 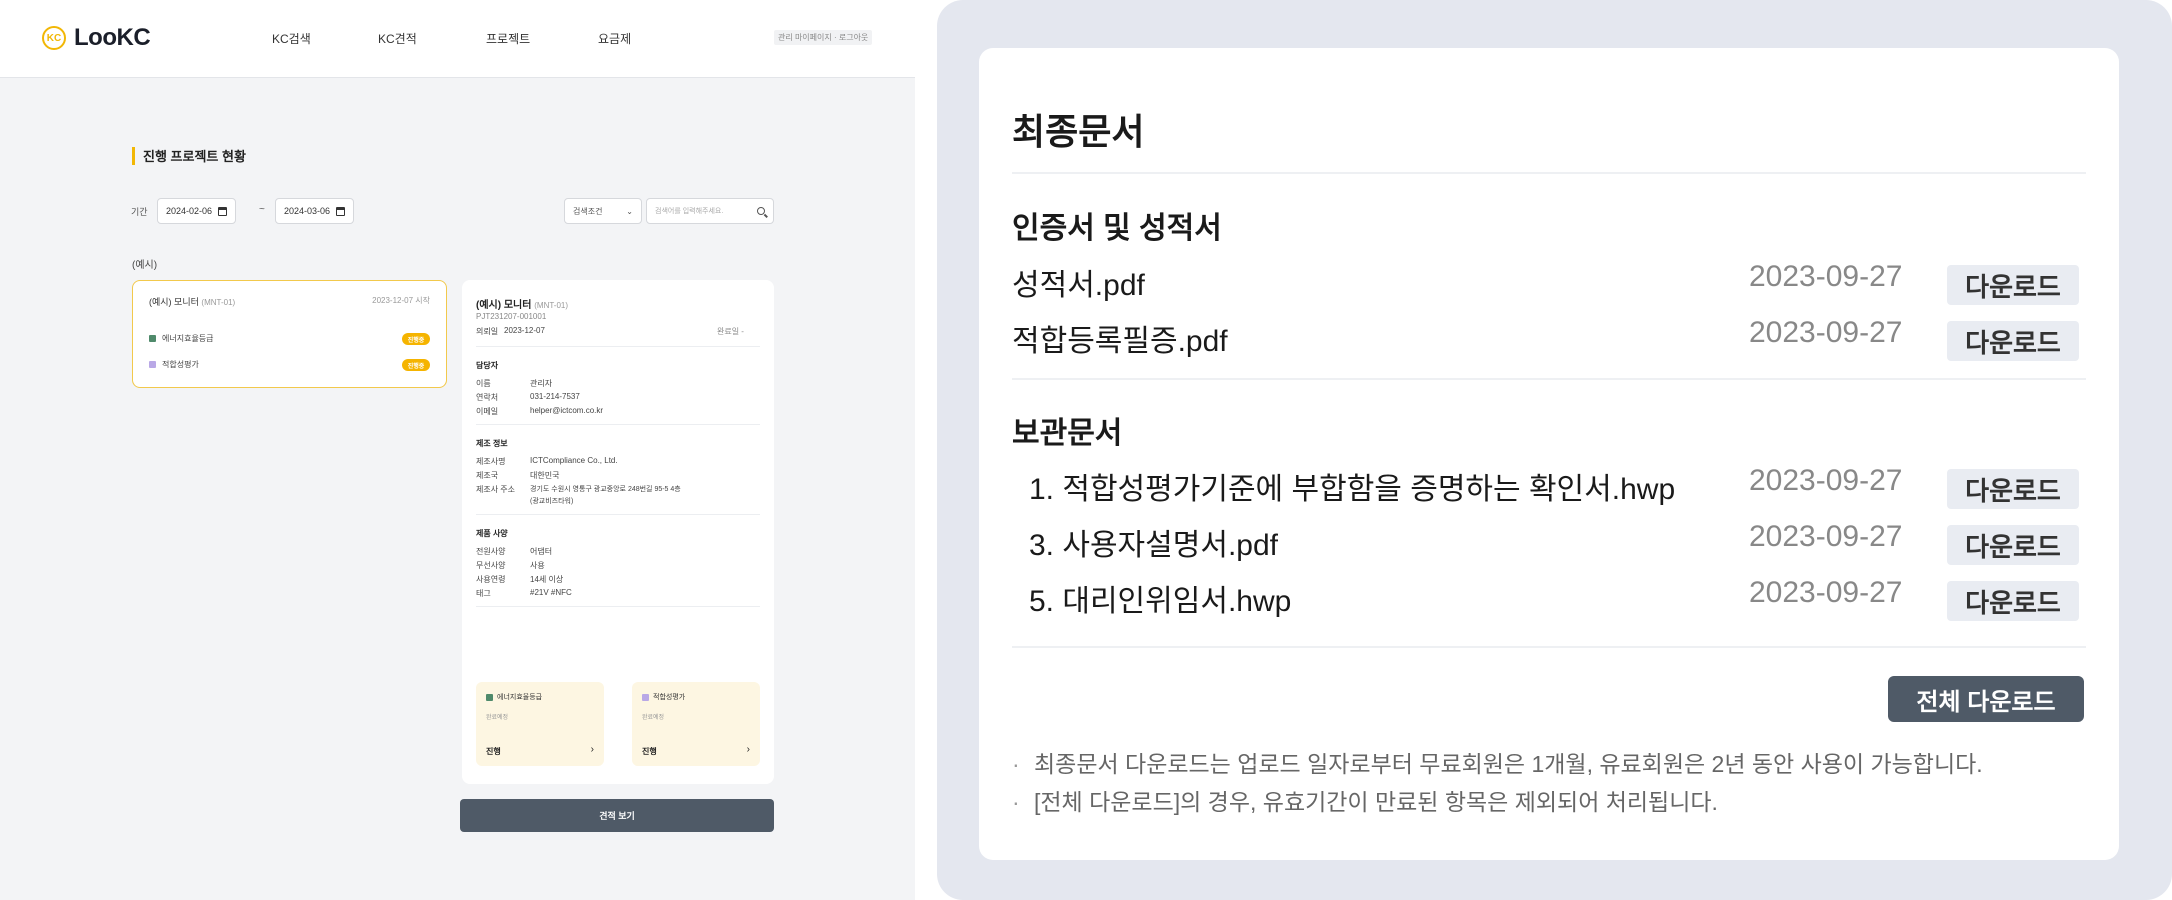 What do you see at coordinates (133, 155) in the screenshot?
I see `section-accent-bar` at bounding box center [133, 155].